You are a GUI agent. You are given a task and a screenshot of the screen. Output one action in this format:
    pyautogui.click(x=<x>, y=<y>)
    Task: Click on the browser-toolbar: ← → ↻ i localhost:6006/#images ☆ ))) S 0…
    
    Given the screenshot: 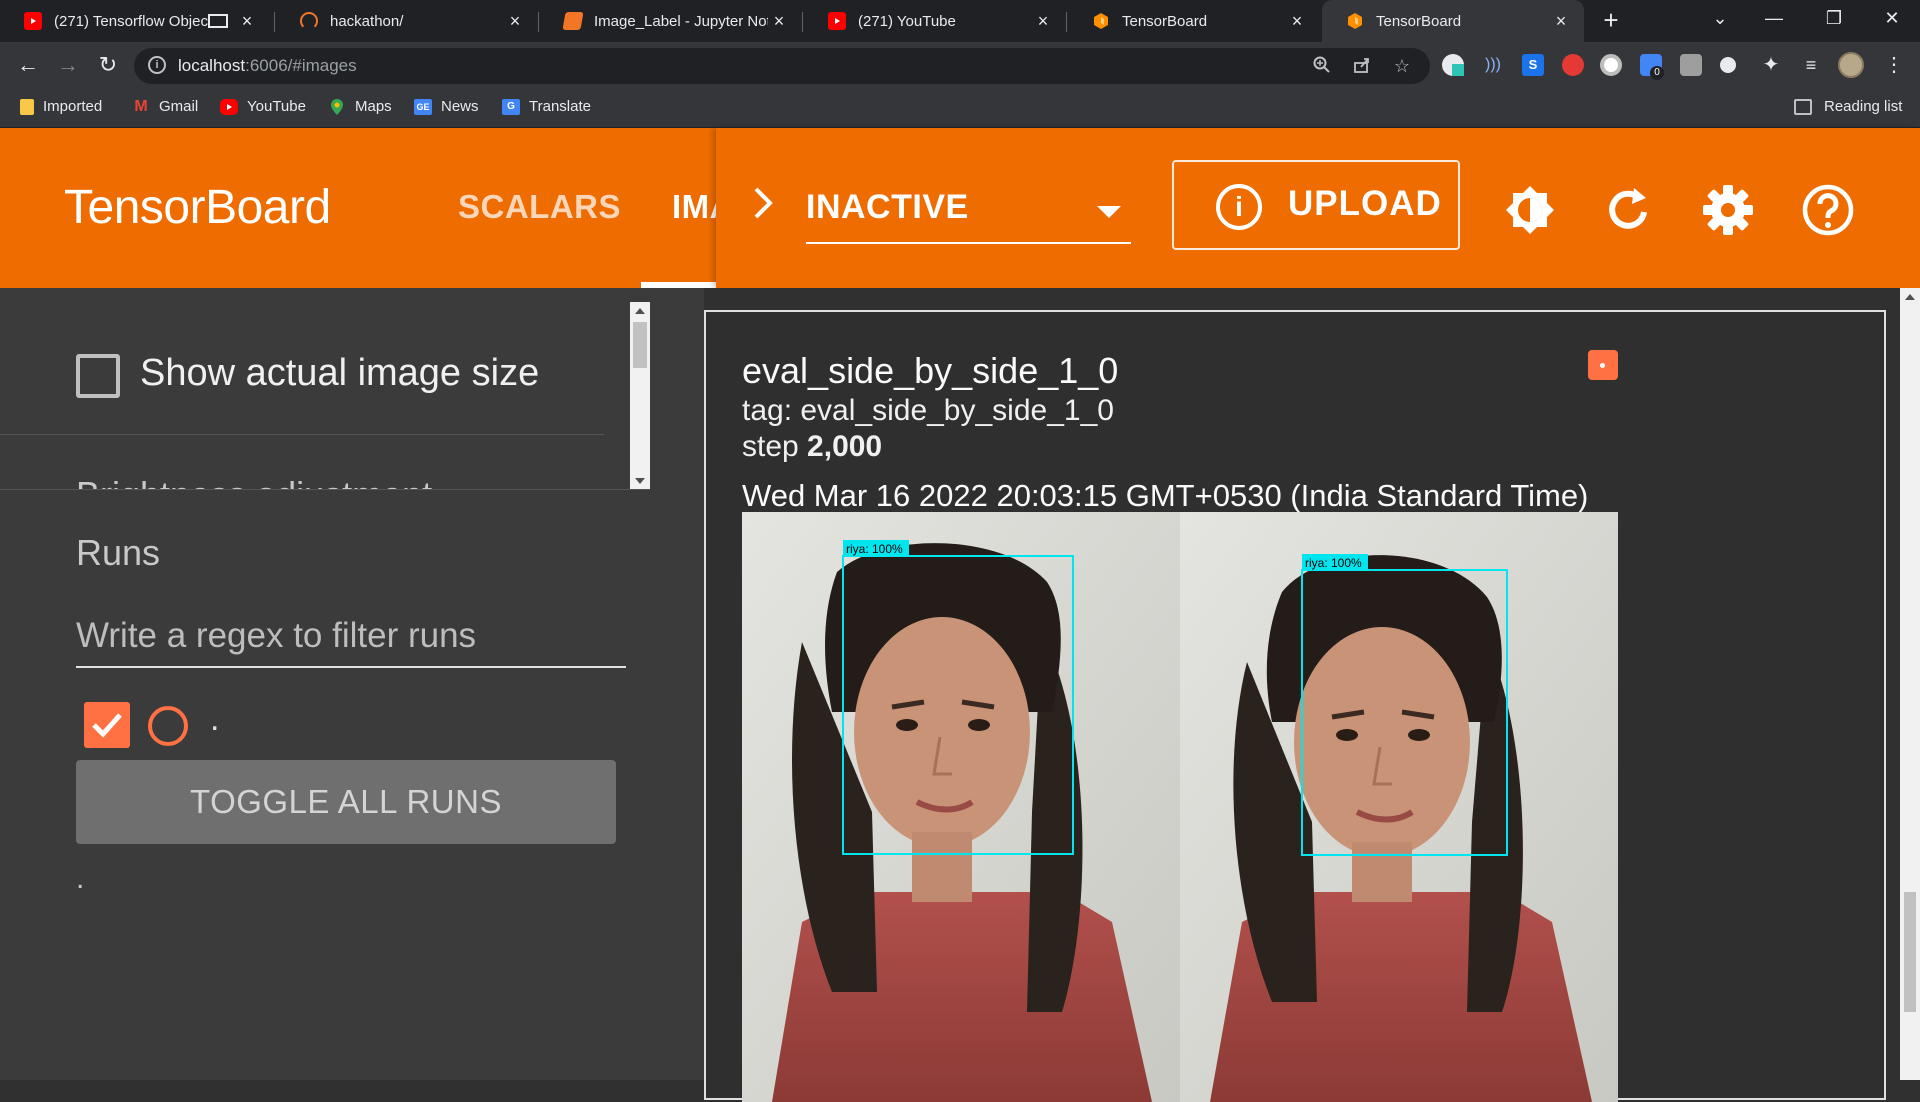 What is the action you would take?
    pyautogui.click(x=960, y=65)
    